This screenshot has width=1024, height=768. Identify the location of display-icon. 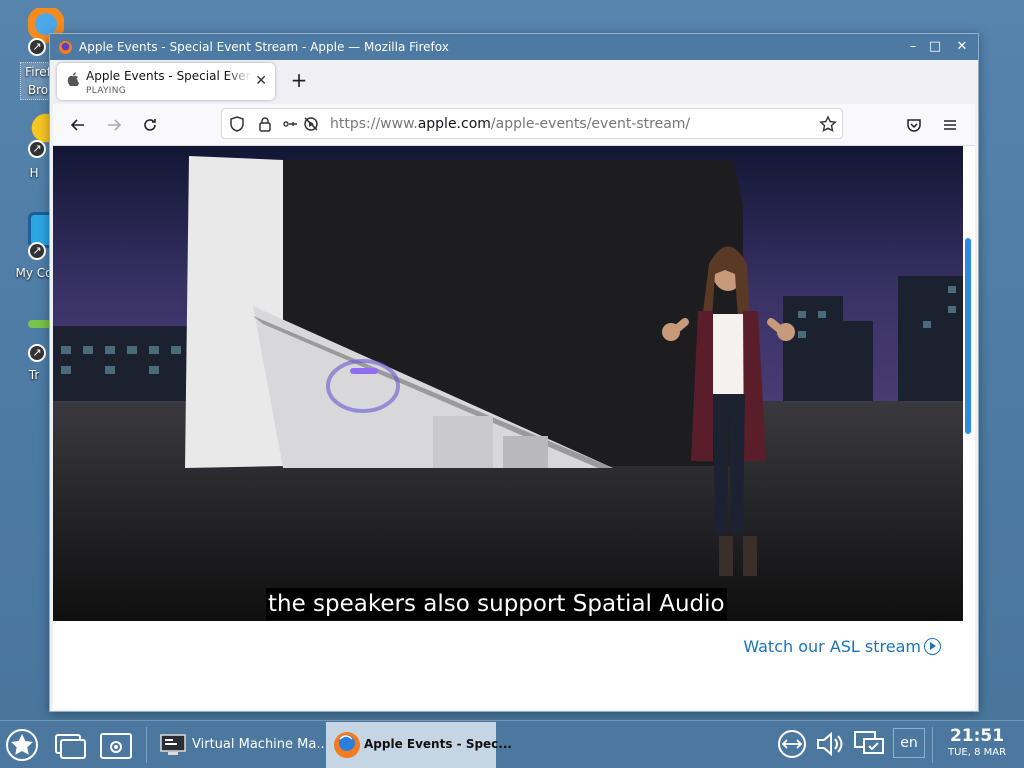
(869, 744).